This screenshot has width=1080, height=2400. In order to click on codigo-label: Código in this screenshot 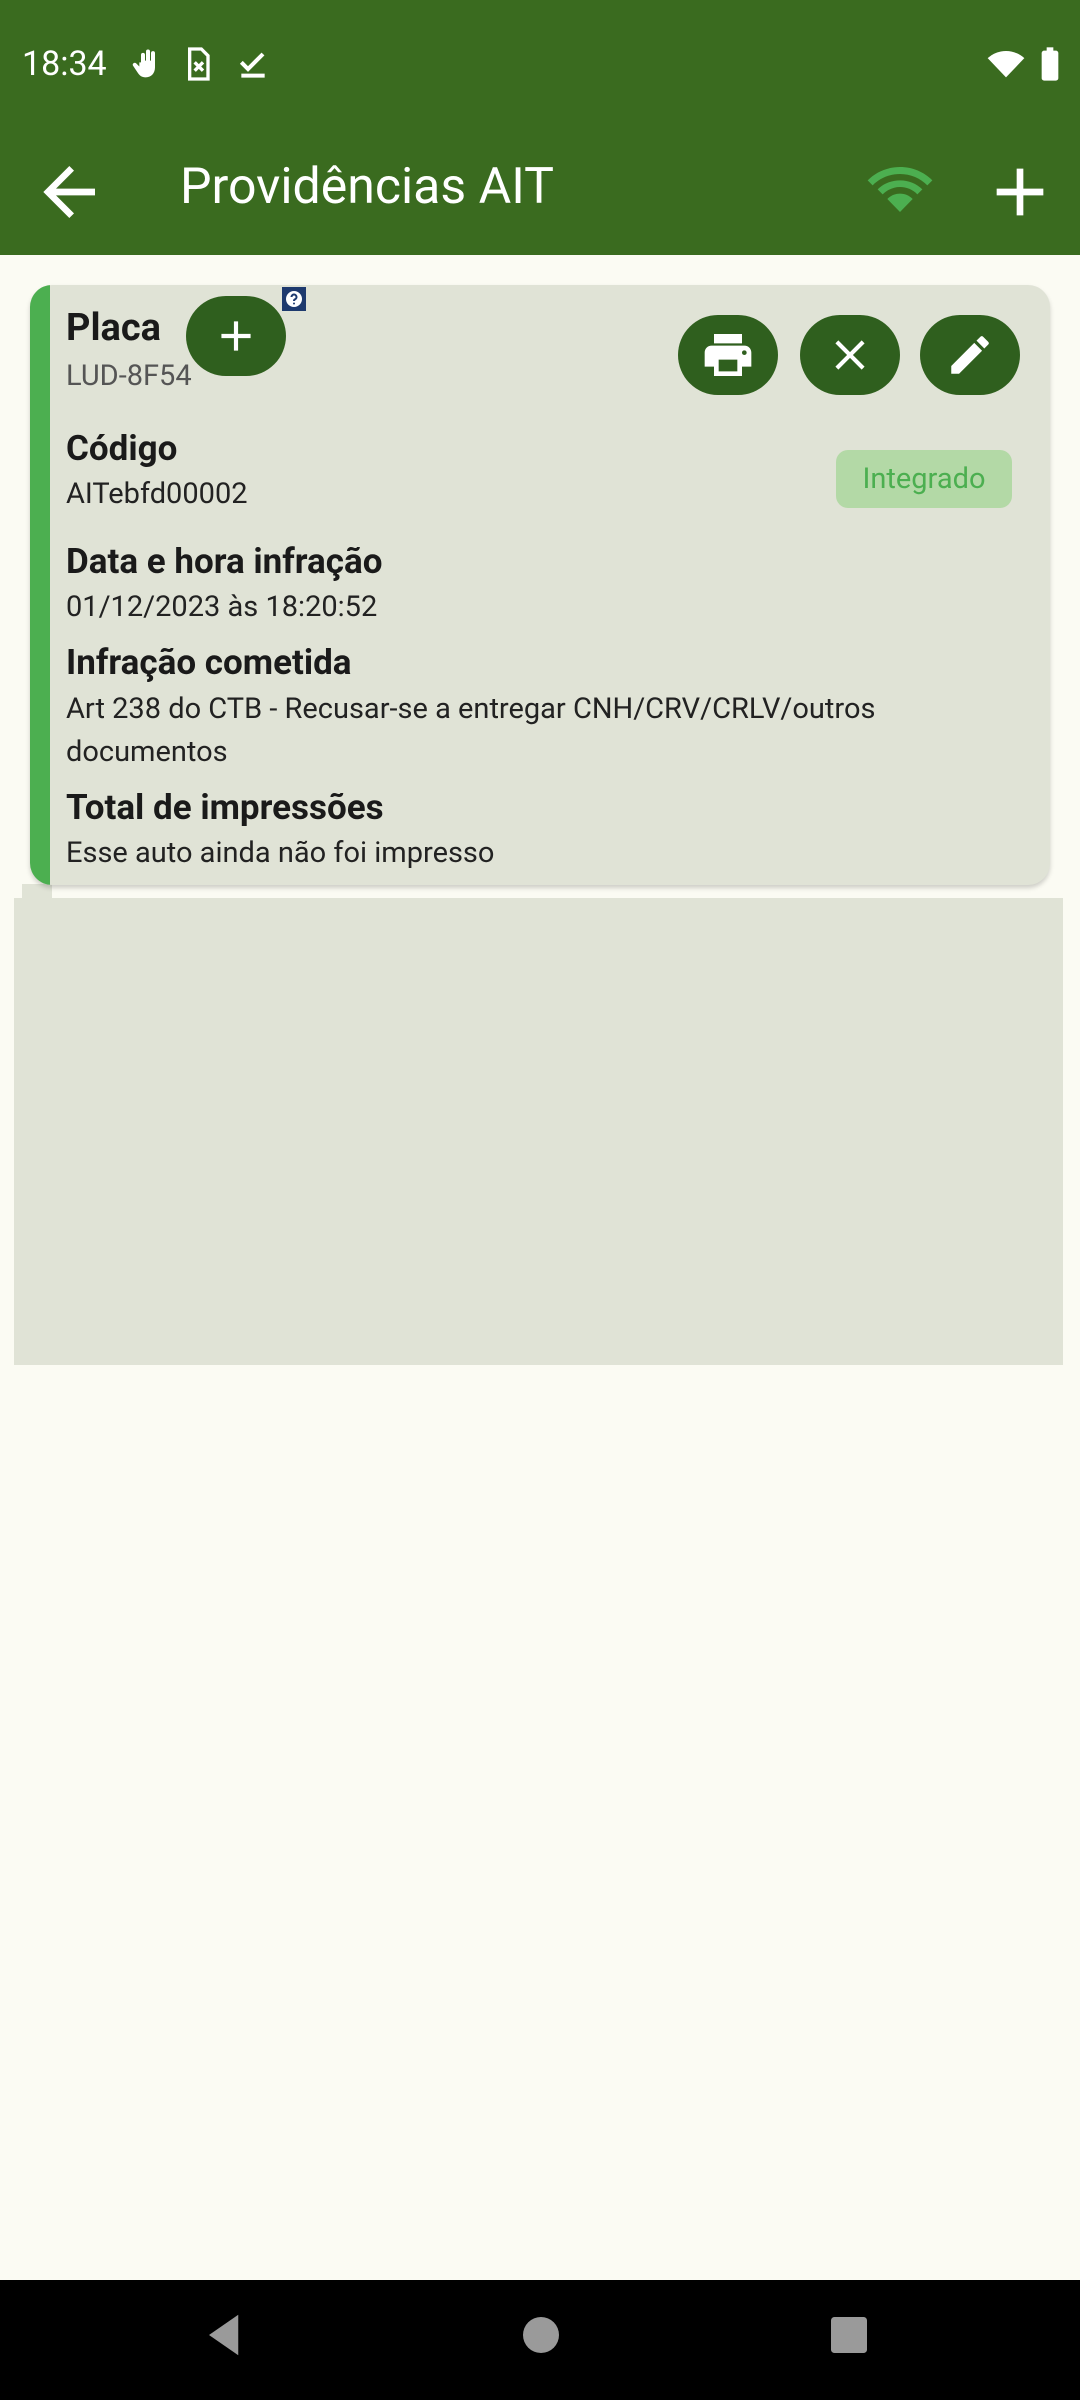, I will do `click(122, 448)`.